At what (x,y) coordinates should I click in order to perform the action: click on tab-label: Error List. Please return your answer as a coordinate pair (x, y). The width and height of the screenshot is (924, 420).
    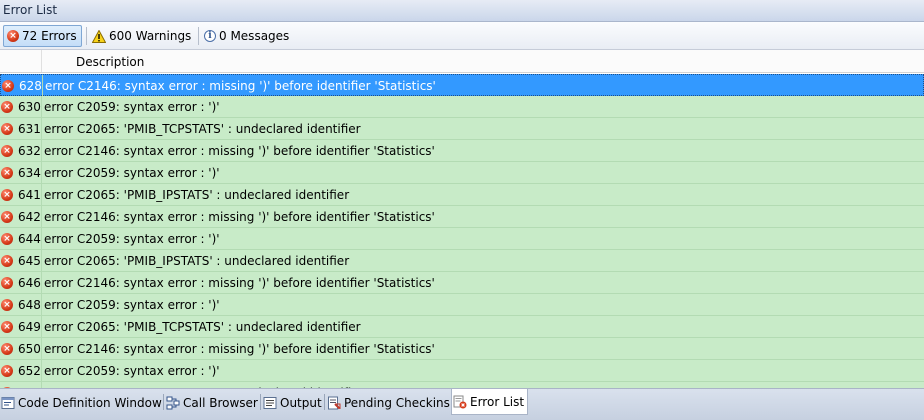
    Looking at the image, I should click on (497, 401).